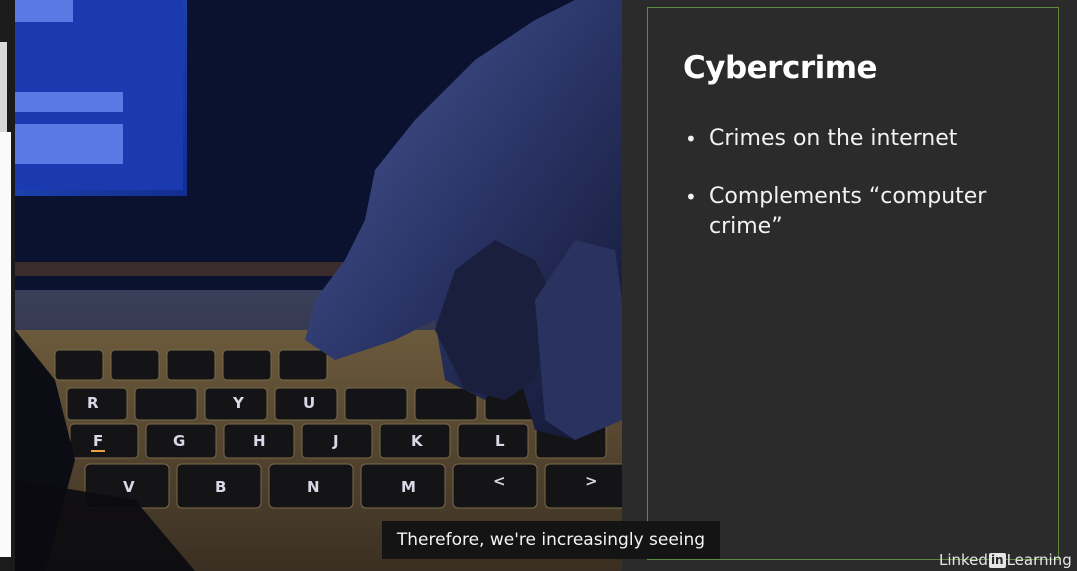  I want to click on key-label: J, so click(335, 441).